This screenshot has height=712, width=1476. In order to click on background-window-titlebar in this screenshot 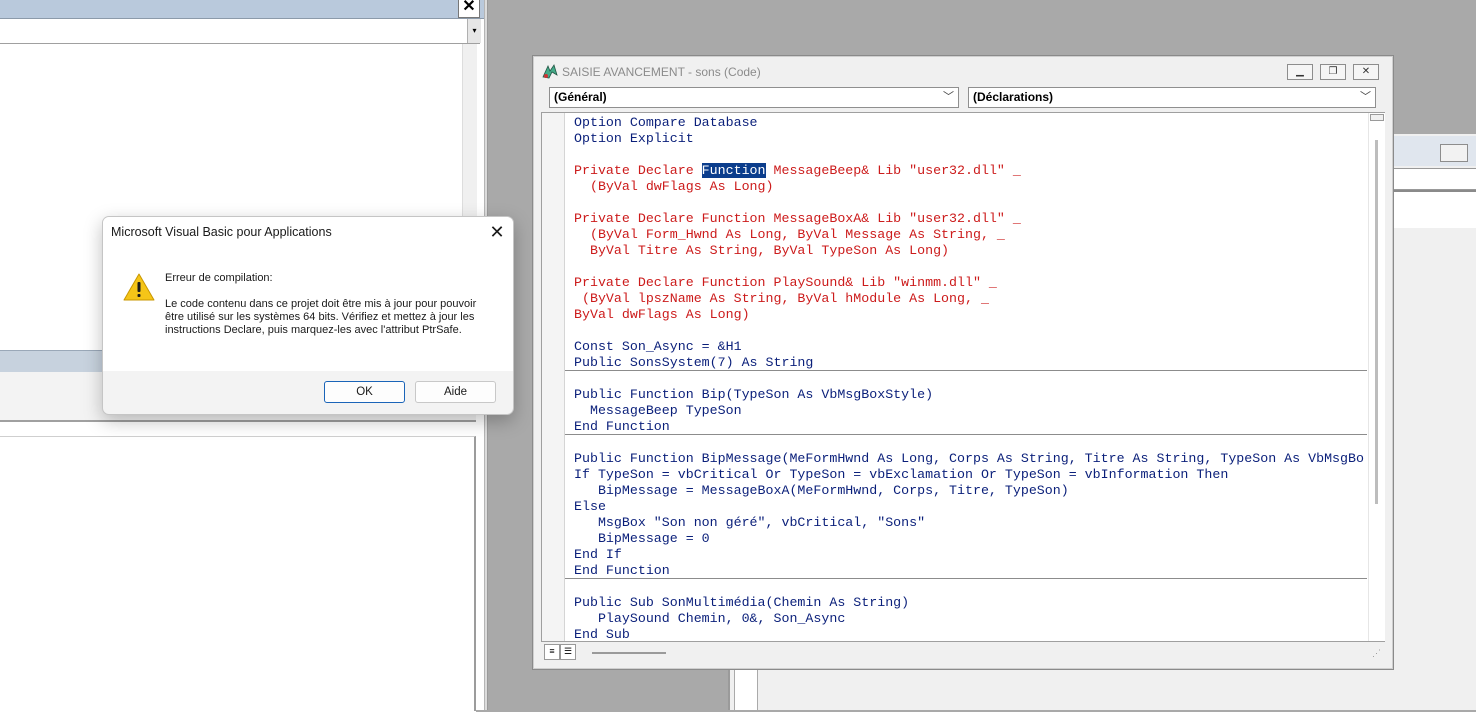, I will do `click(242, 9)`.